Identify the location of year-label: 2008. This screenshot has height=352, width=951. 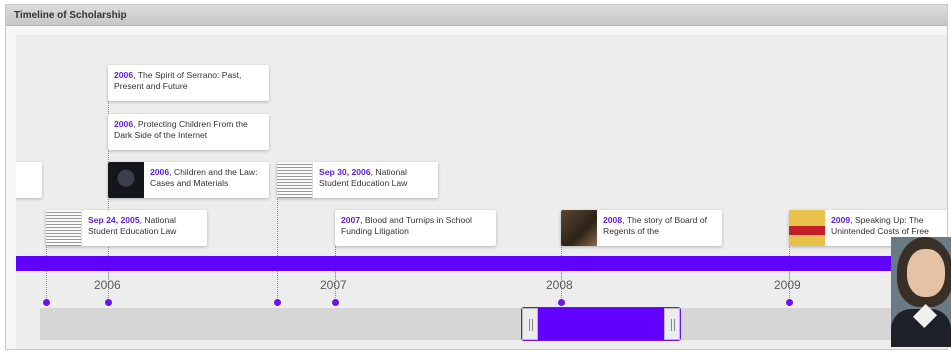
(559, 285).